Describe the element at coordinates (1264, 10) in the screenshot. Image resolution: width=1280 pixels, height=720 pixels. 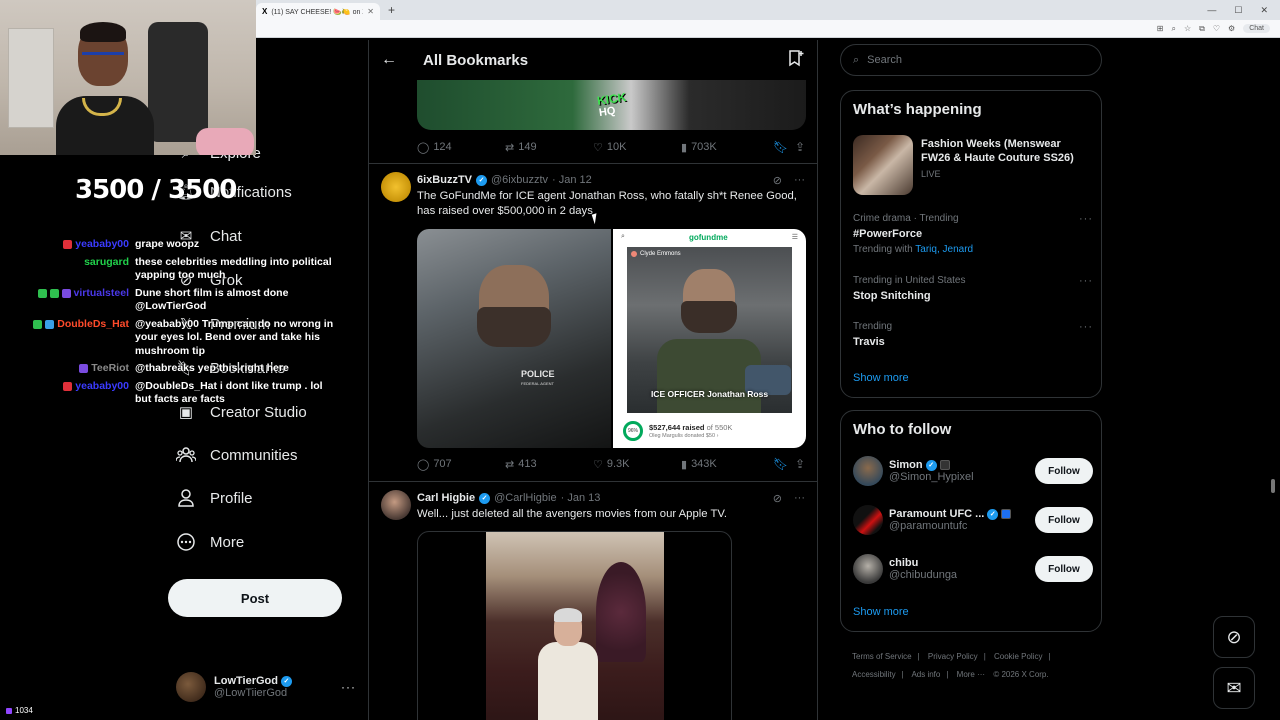
I see `close-window-icon: ✕` at that location.